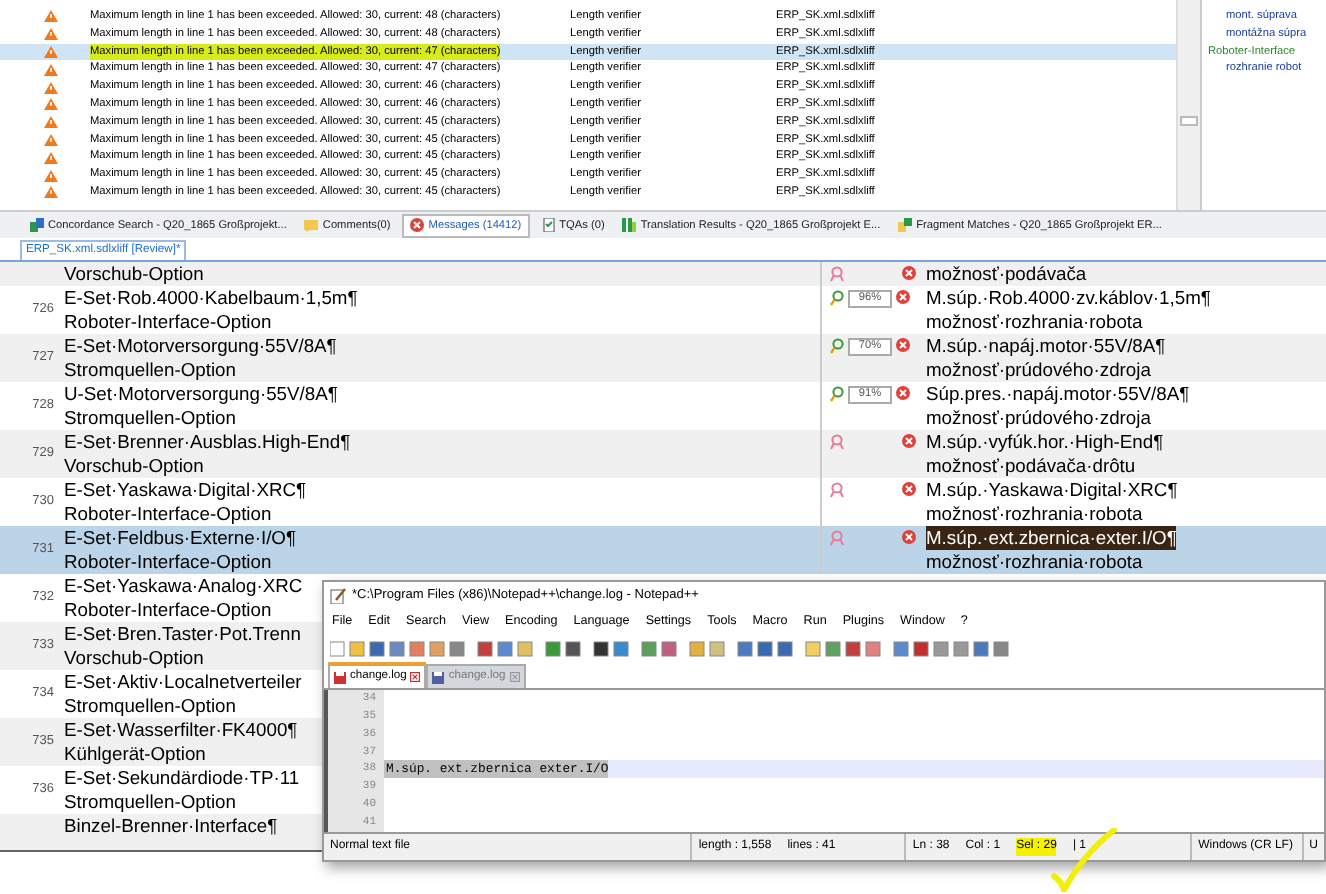  What do you see at coordinates (1068, 298) in the screenshot?
I see `target-text: M.súp.·Rob.4000·zv.káblov·1,5m¶` at bounding box center [1068, 298].